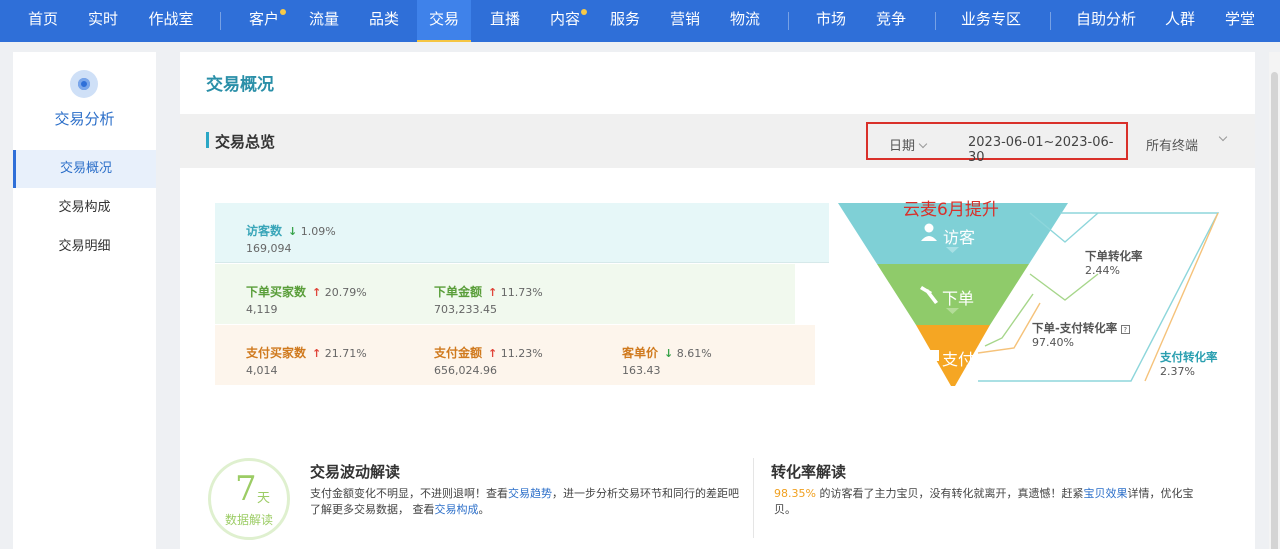 The image size is (1280, 549). I want to click on metric-order-amount: 下单金额 ↑ 11.73% 703,233.45, so click(488, 298).